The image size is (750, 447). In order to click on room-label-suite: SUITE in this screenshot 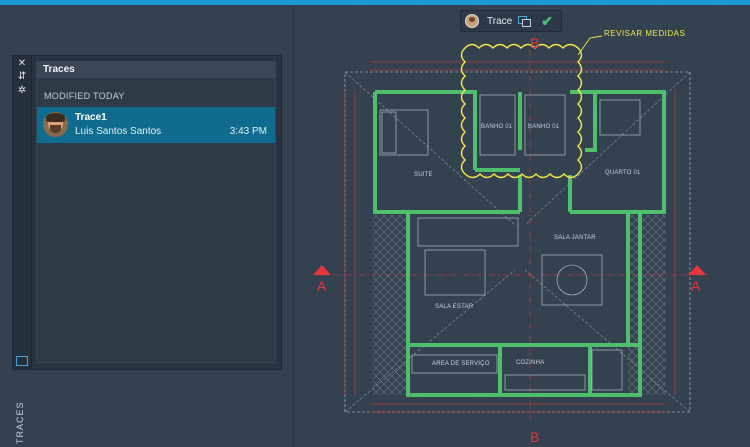, I will do `click(423, 175)`.